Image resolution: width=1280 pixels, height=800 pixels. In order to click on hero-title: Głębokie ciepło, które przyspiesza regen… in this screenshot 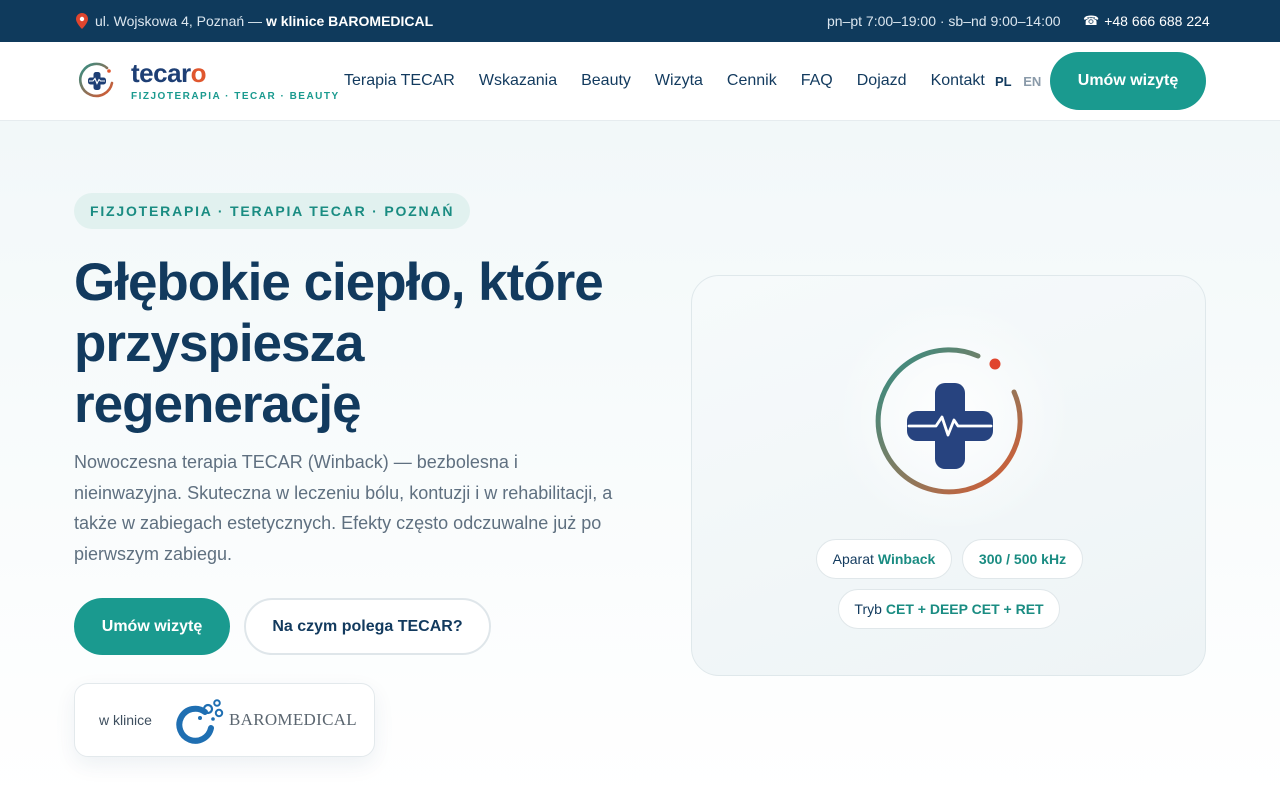, I will do `click(339, 343)`.